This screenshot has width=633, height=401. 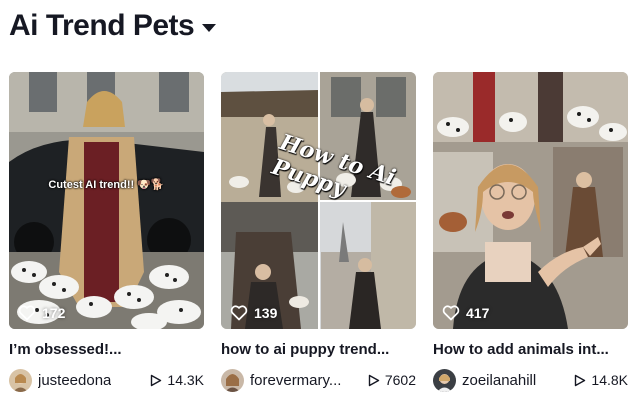 I want to click on like-count-value: 172, so click(x=54, y=313).